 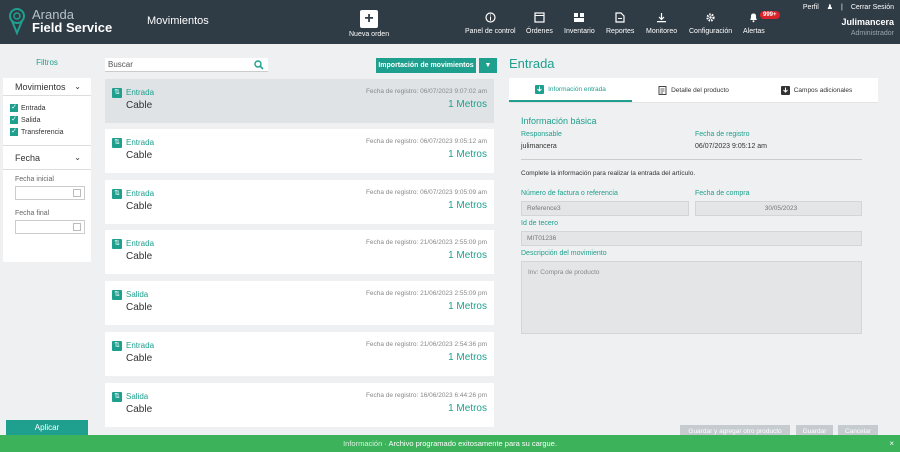 I want to click on bell-icon, so click(x=754, y=17).